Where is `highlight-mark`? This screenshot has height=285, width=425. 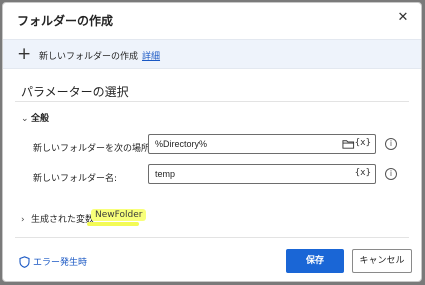
highlight-mark is located at coordinates (113, 224).